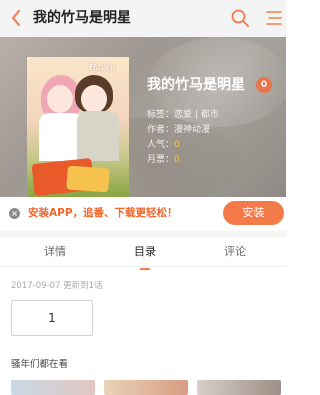 The height and width of the screenshot is (395, 320). What do you see at coordinates (103, 213) in the screenshot?
I see `app-banner-text: 安装APP，追番、下载更轻松！` at bounding box center [103, 213].